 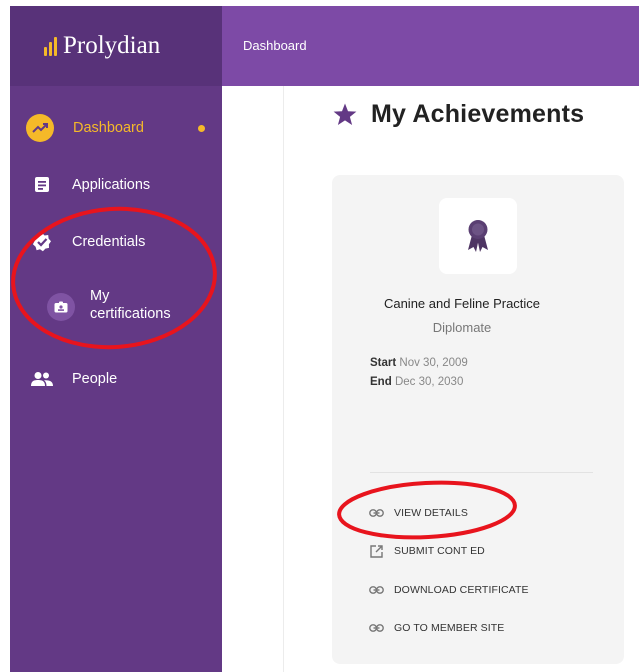 I want to click on go-to-member-site-button: GO TO MEMBER SITE, so click(x=436, y=628).